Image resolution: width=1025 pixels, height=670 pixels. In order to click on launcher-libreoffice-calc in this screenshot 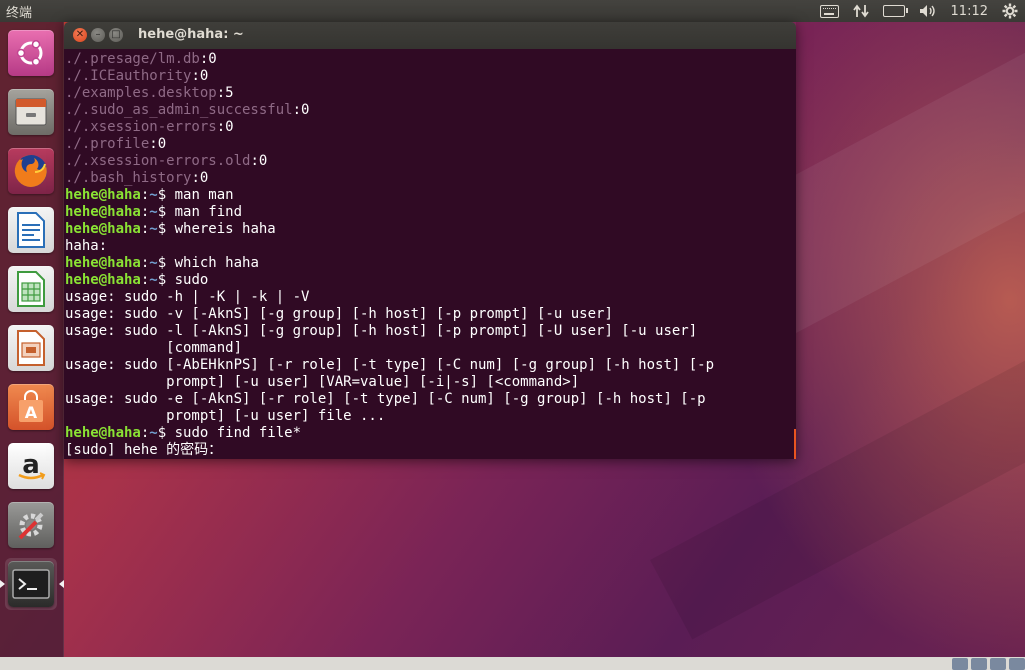, I will do `click(31, 289)`.